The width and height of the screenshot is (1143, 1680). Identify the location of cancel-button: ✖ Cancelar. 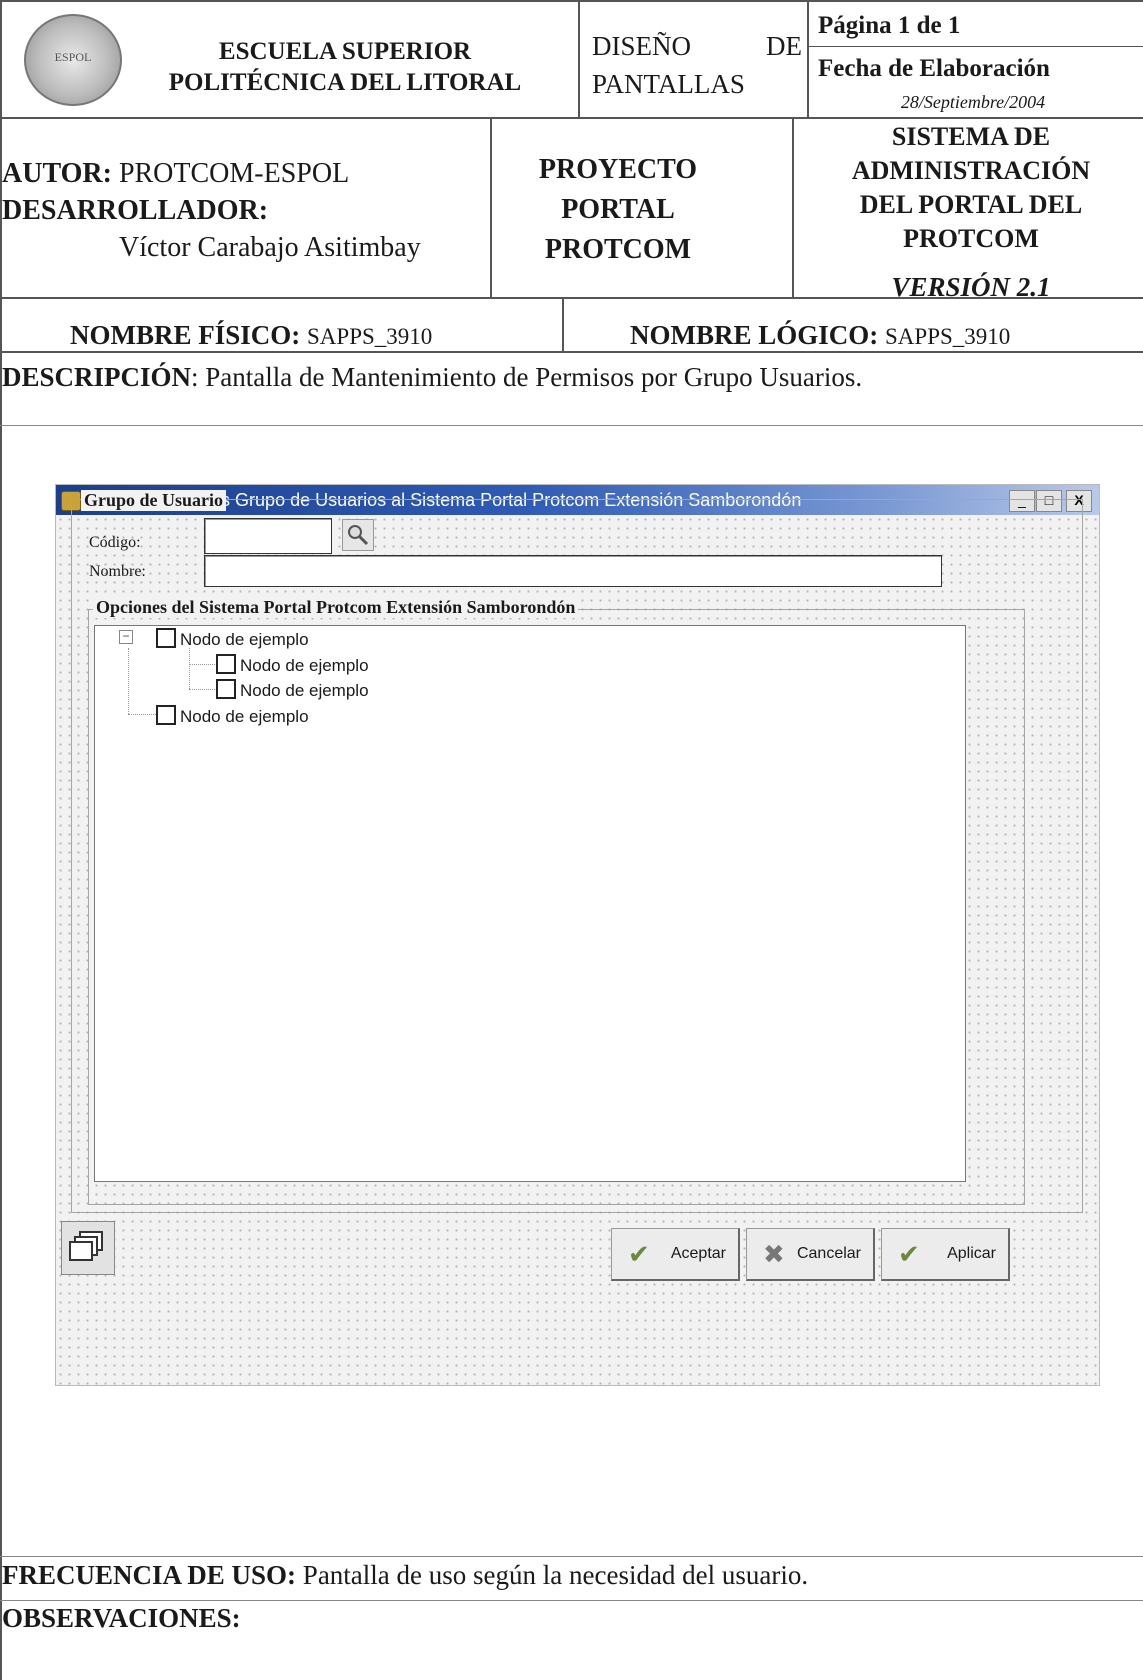
(810, 1254).